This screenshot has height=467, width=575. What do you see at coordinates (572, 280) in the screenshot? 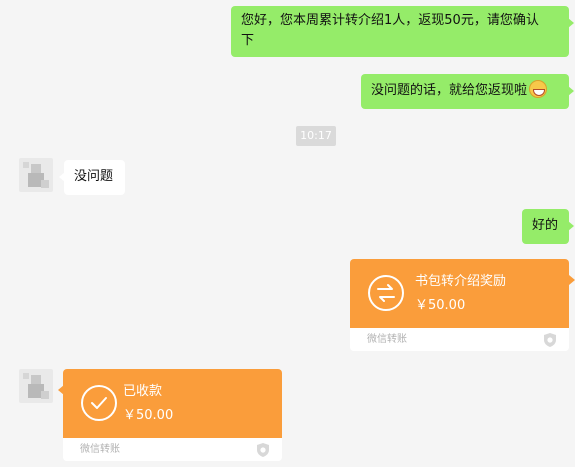
I see `bubble-tail` at bounding box center [572, 280].